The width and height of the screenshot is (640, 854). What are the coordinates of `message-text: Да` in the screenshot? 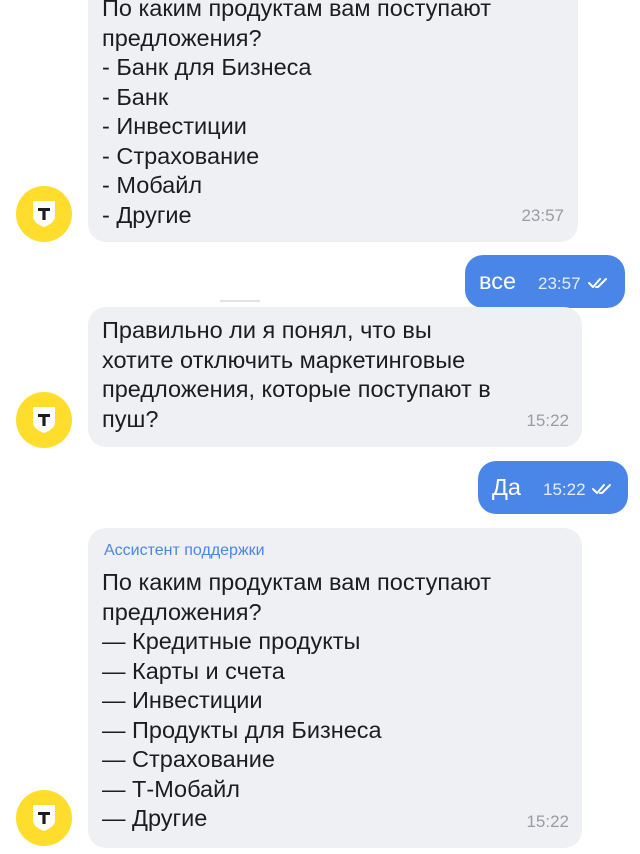 It's located at (506, 487).